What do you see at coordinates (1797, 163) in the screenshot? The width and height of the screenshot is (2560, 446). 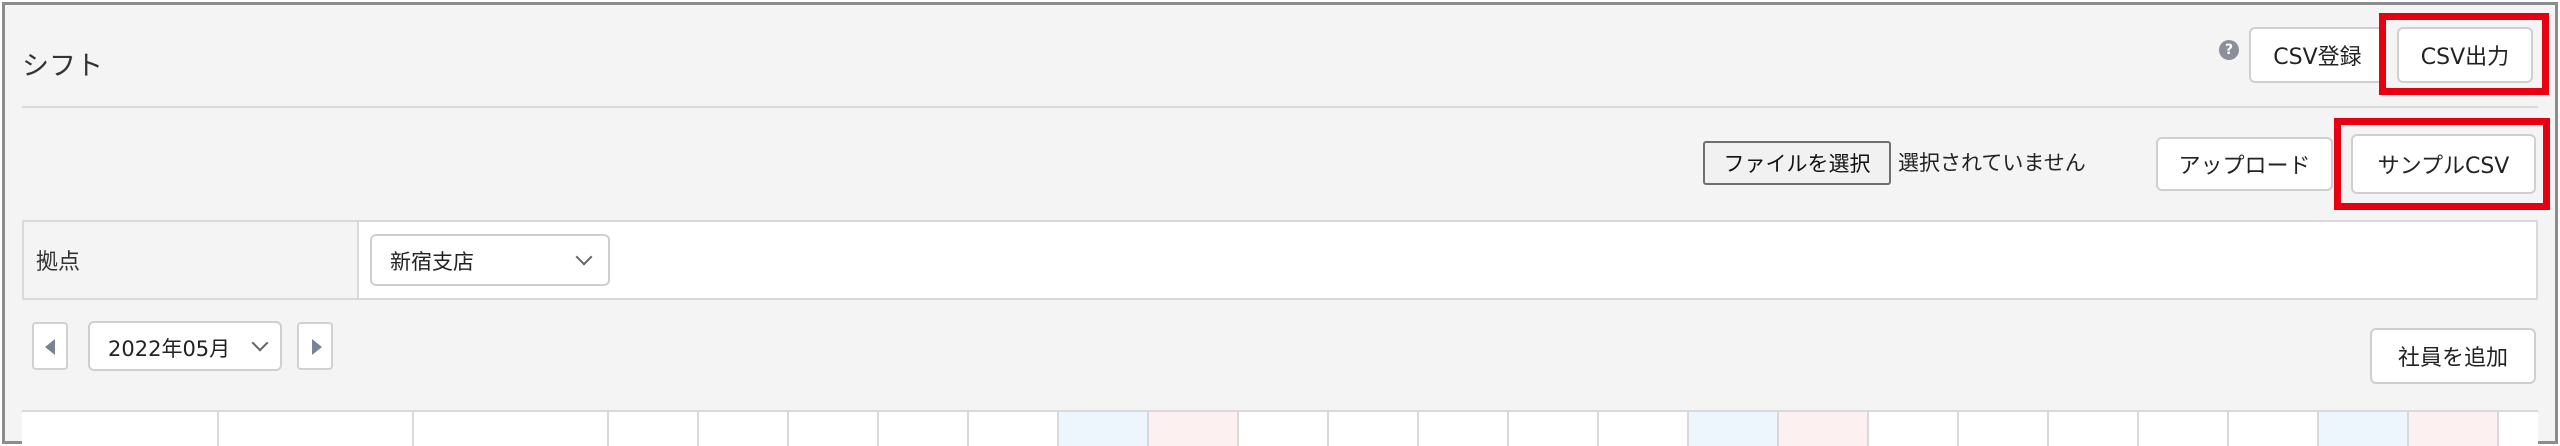 I see `choose-file-button: ファイルを選択` at bounding box center [1797, 163].